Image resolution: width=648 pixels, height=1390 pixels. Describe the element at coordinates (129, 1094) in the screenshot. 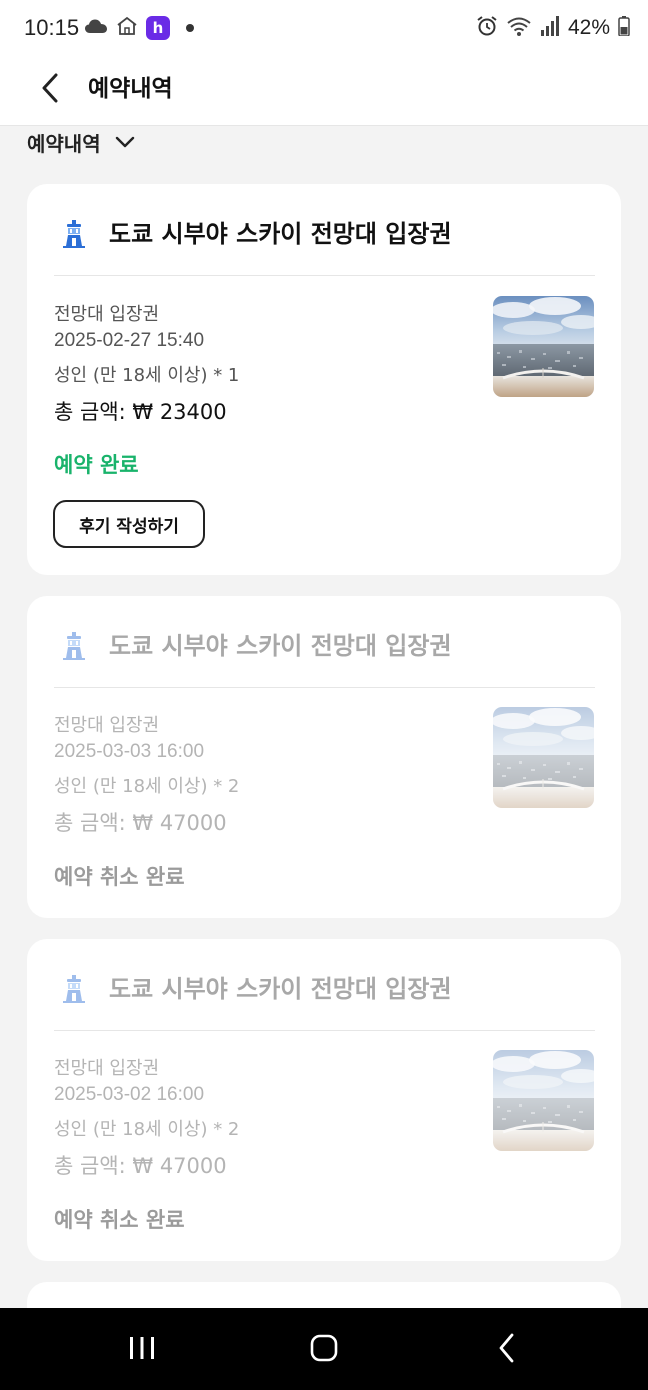

I see `reservation-datetime: 2025-03-02 16:00` at that location.